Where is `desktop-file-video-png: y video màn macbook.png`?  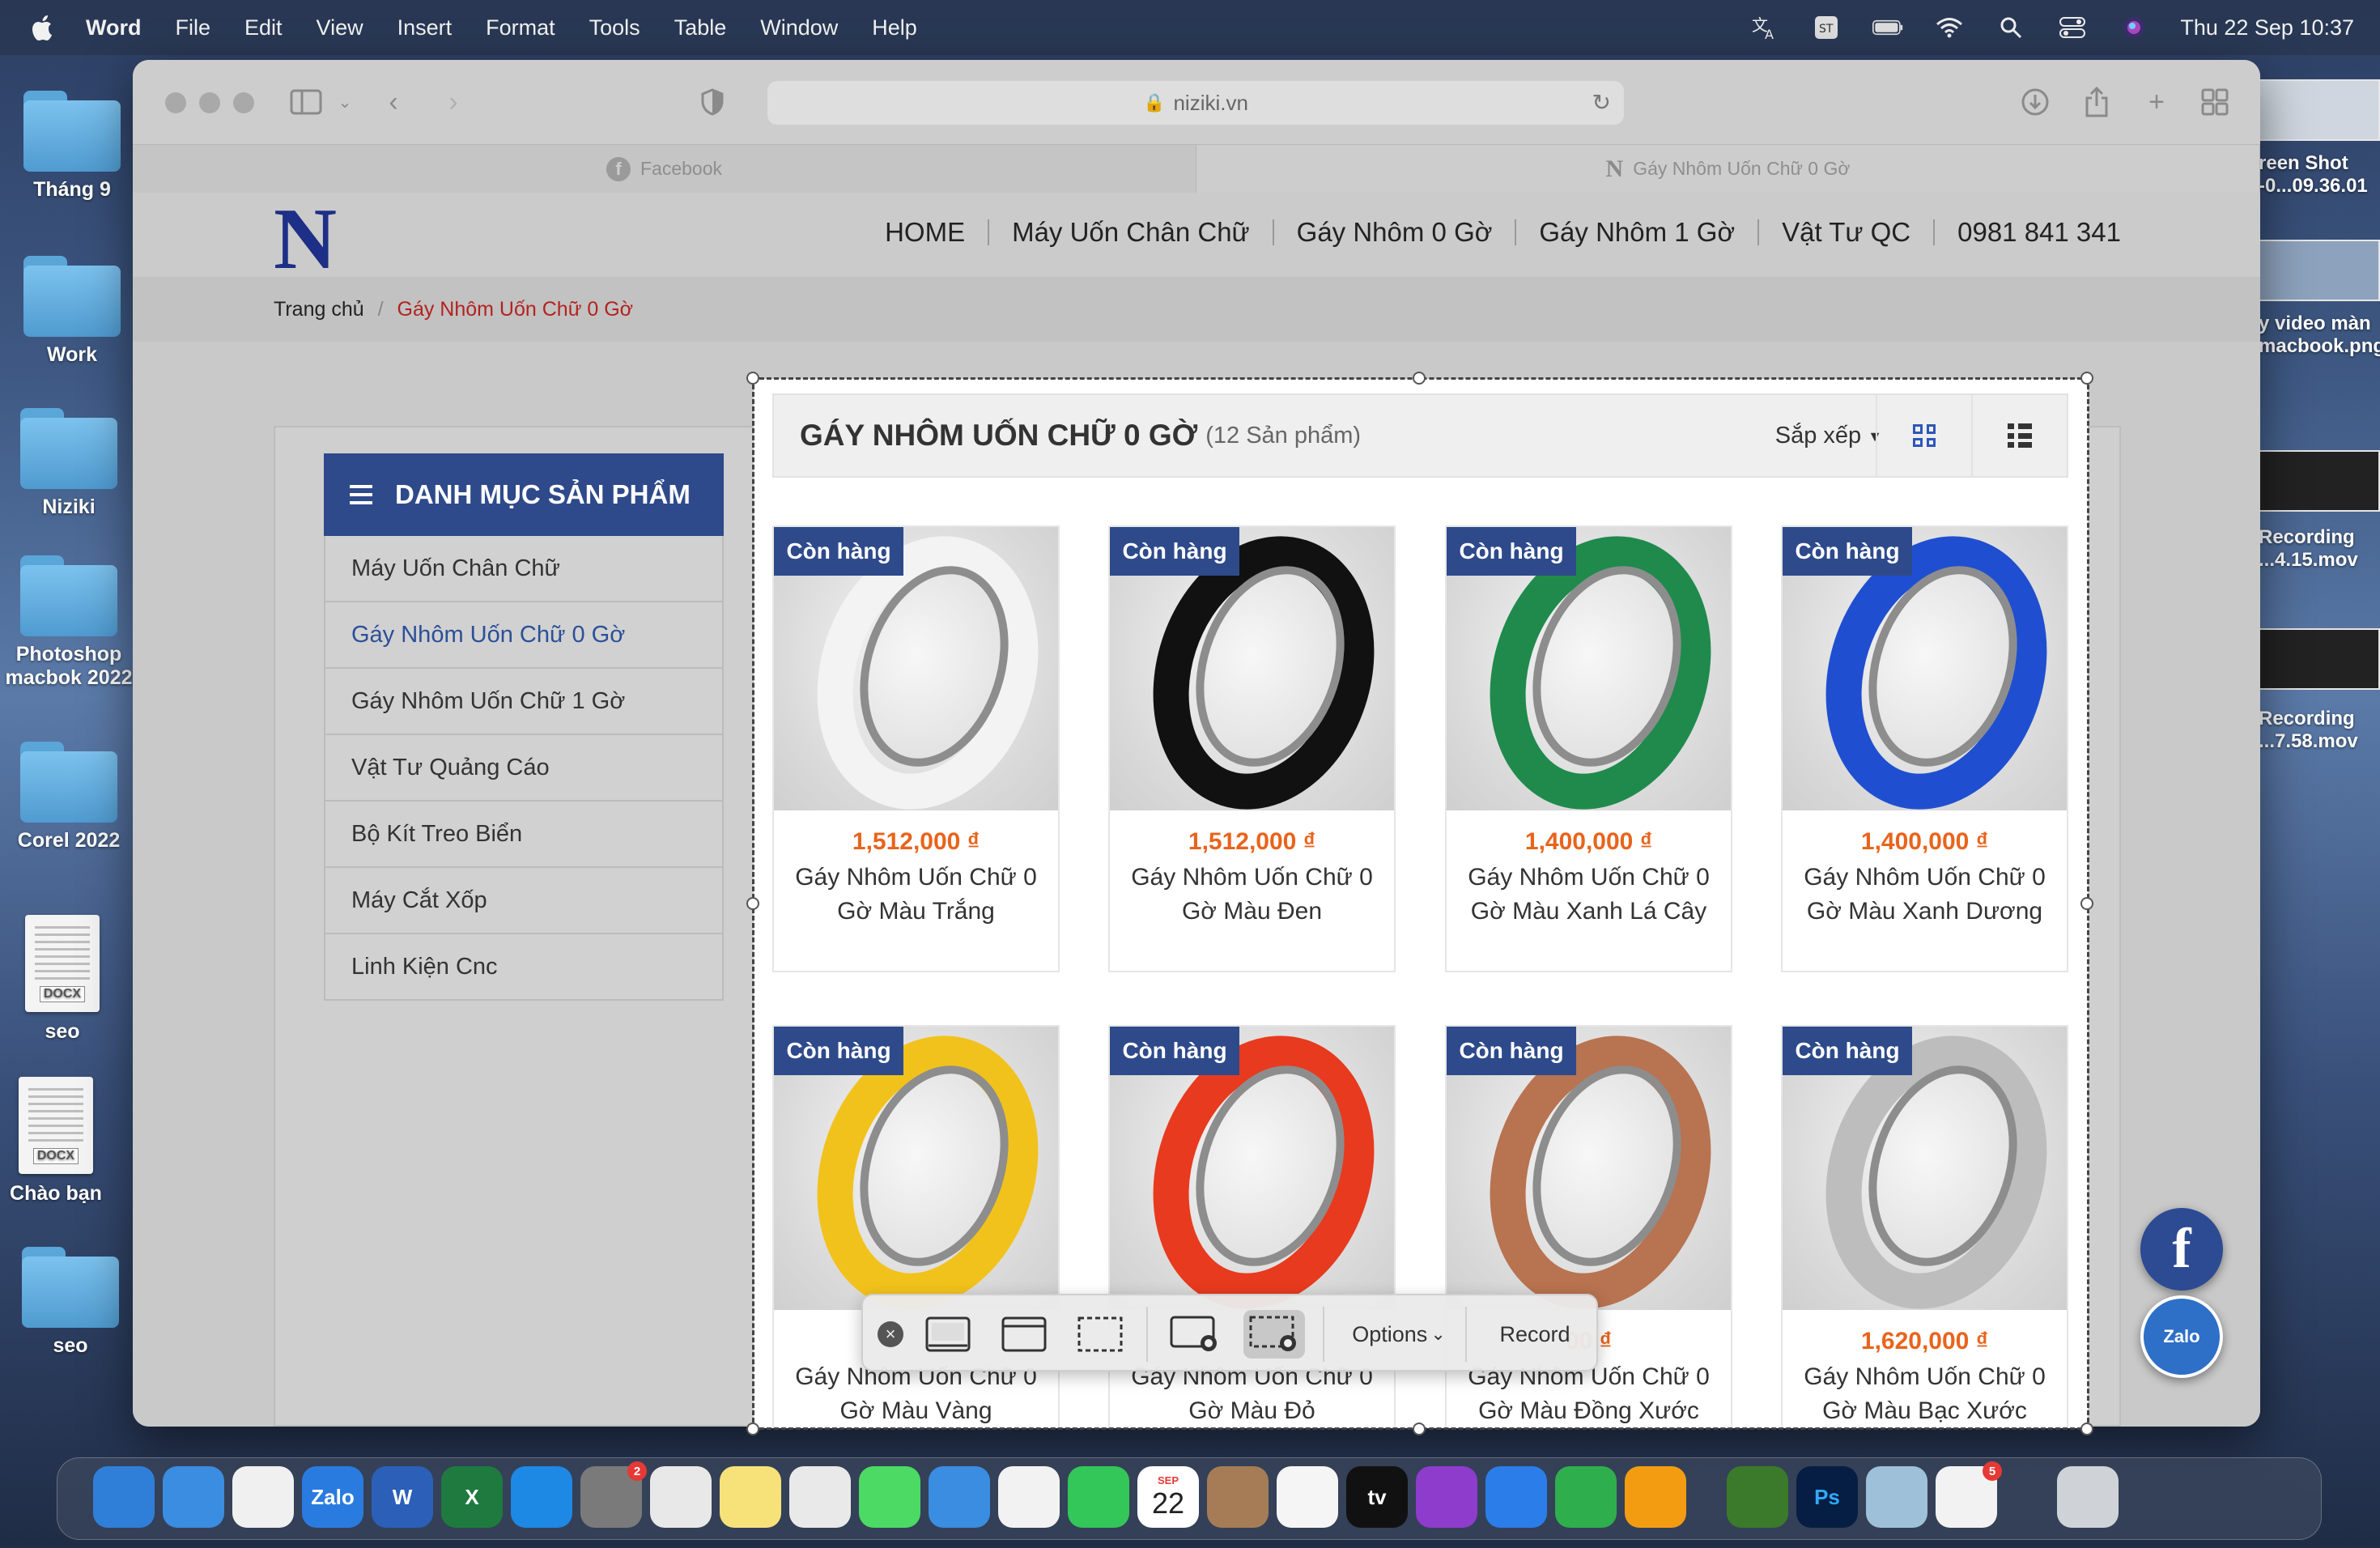 desktop-file-video-png: y video màn macbook.png is located at coordinates (2319, 299).